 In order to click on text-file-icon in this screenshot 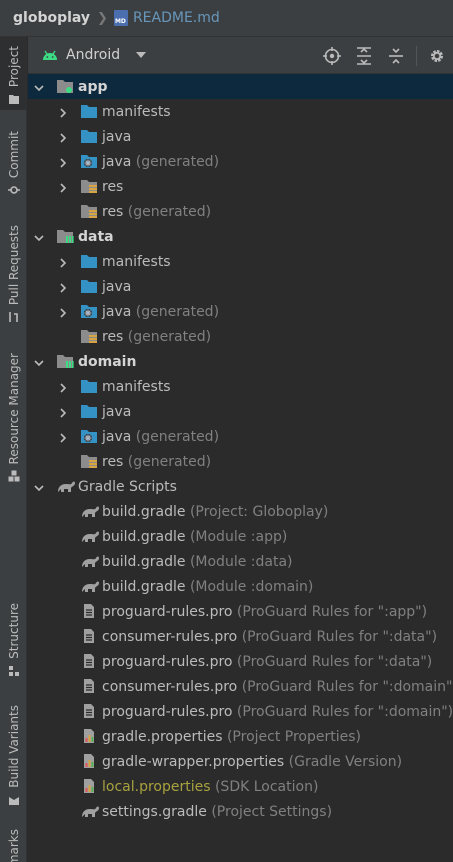, I will do `click(89, 611)`.